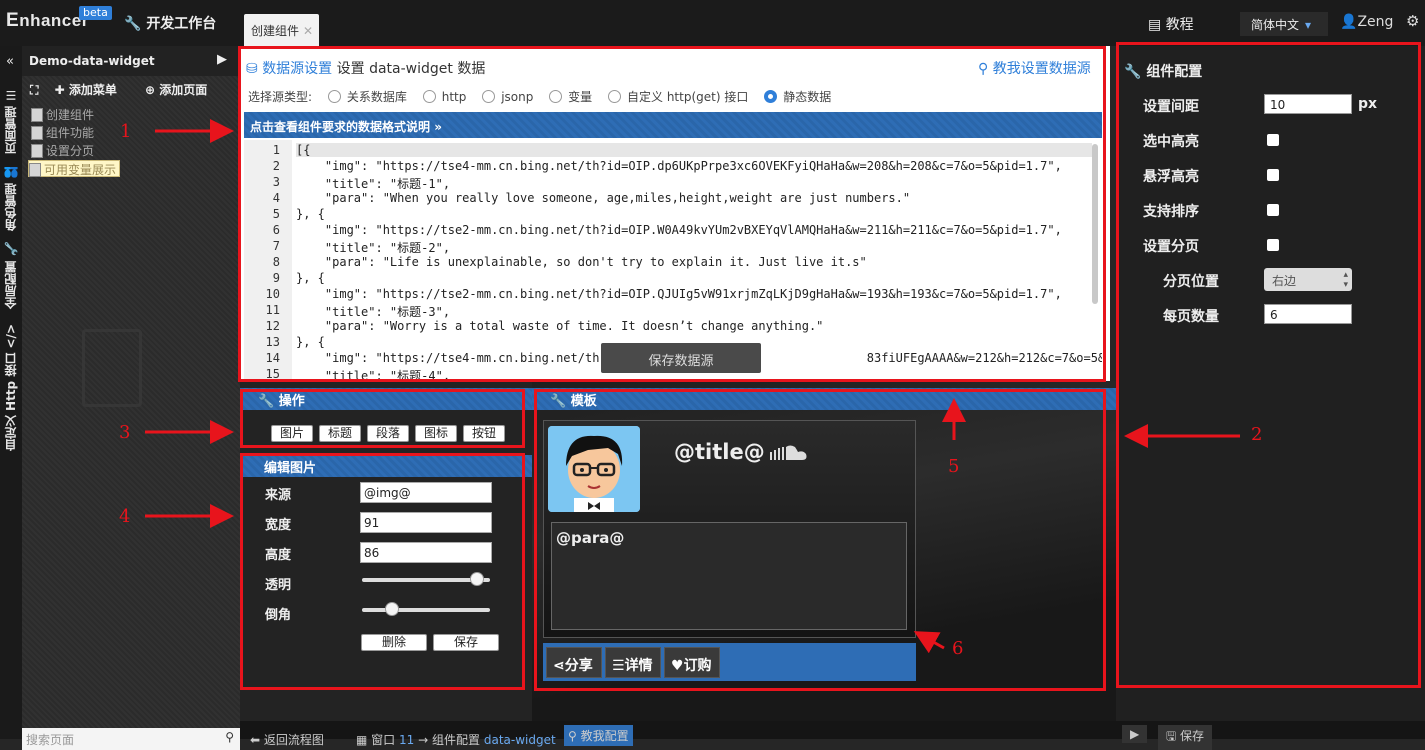 Image resolution: width=1425 pixels, height=750 pixels. I want to click on annotation-number: 3, so click(125, 432).